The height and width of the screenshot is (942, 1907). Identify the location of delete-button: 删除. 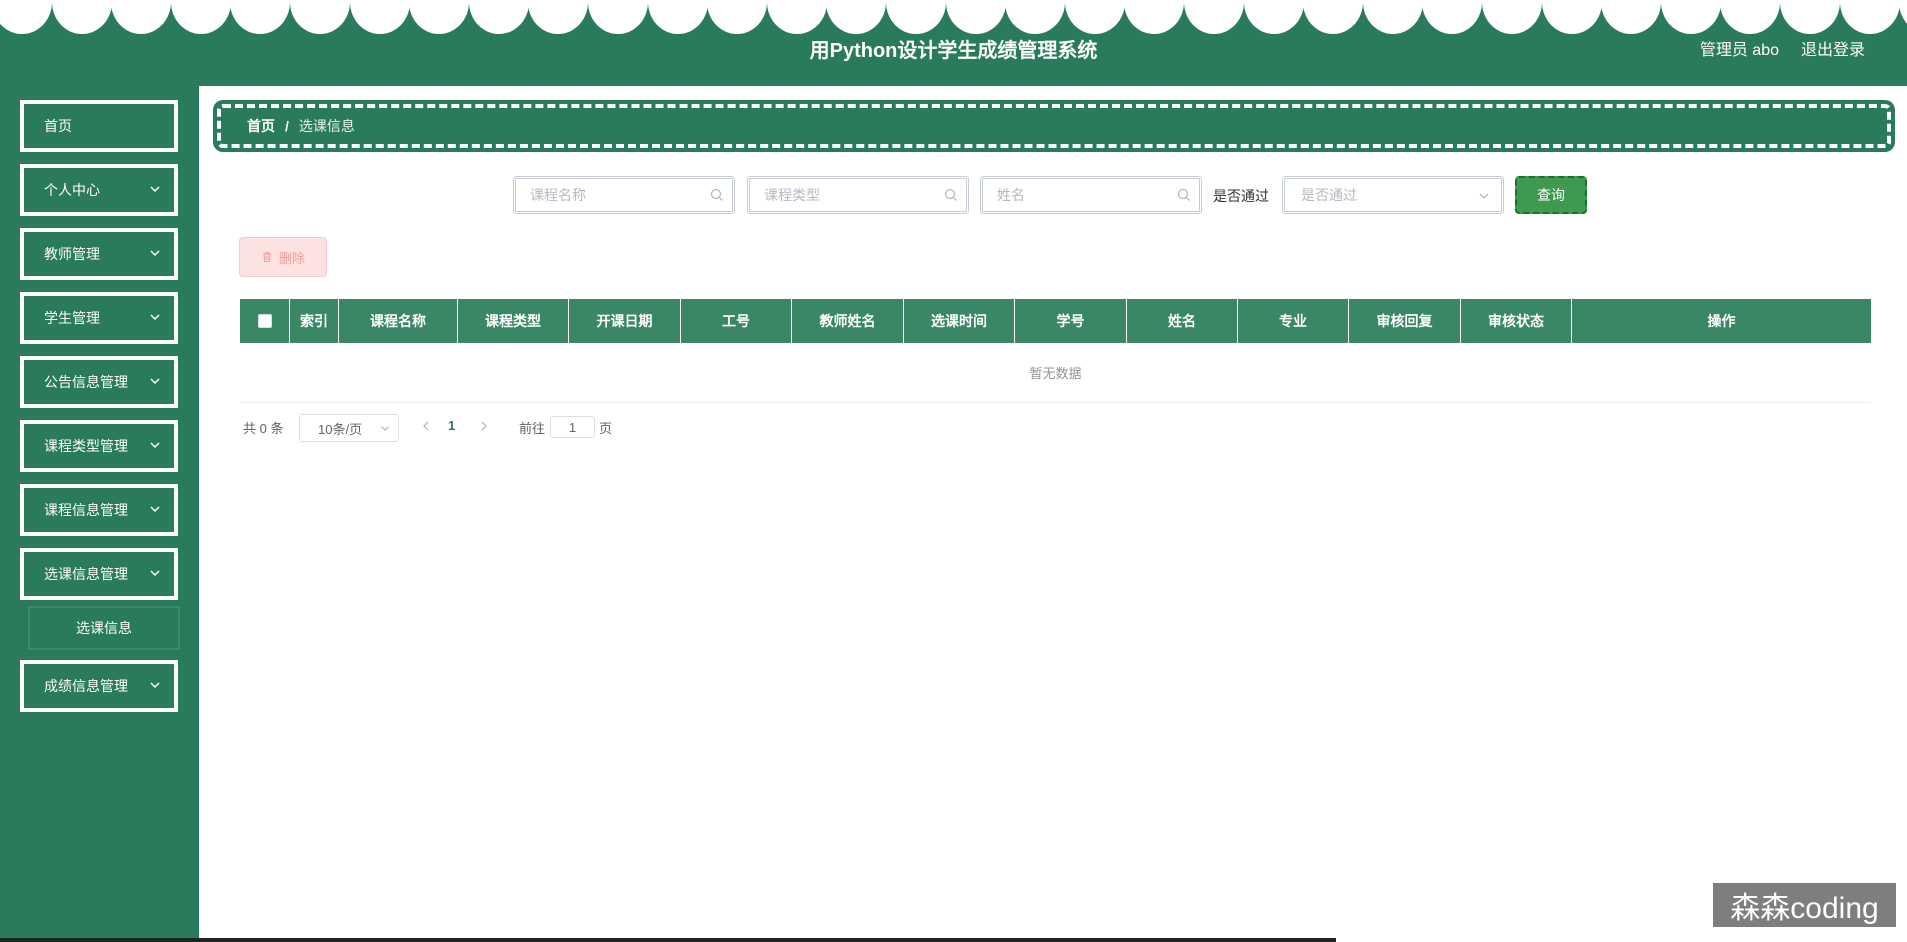
(283, 257).